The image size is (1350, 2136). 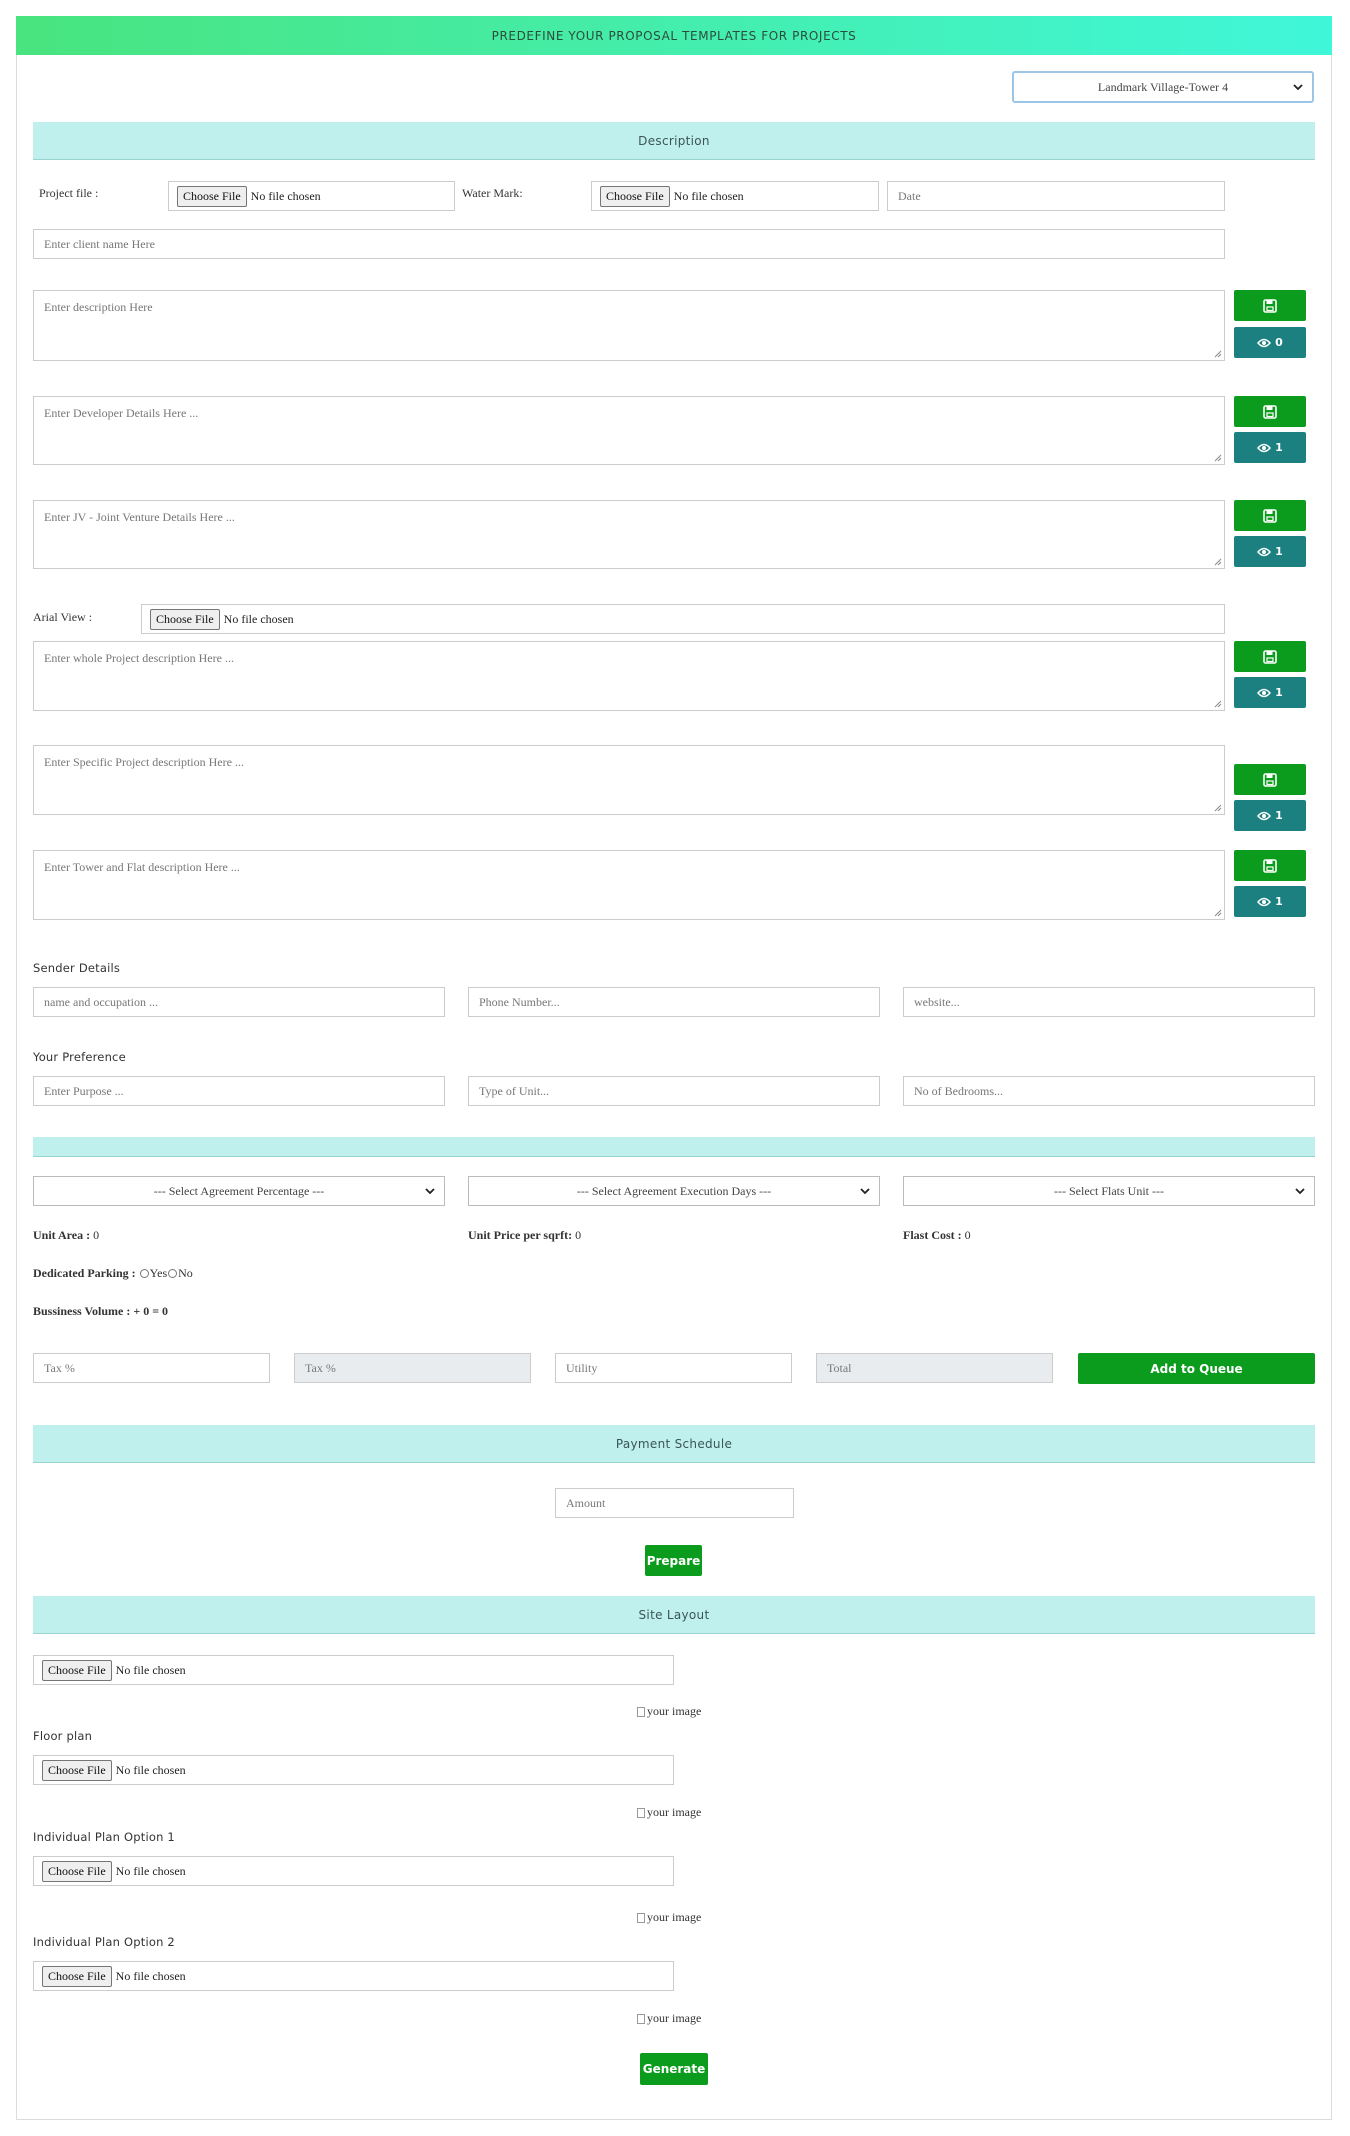 I want to click on section-agreement, so click(x=674, y=1147).